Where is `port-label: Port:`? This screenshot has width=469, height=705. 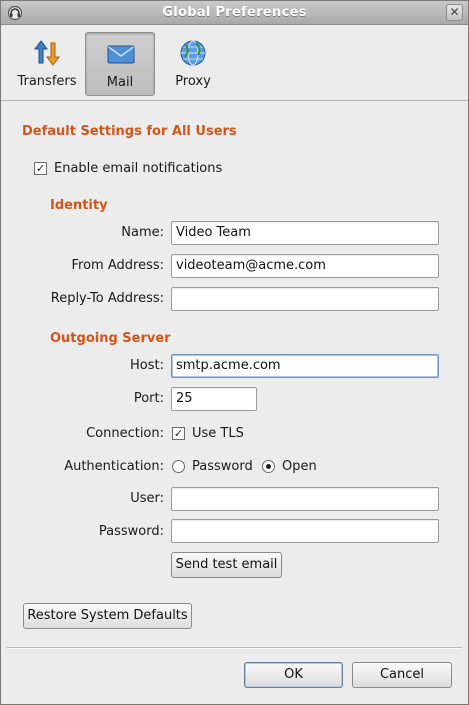 port-label: Port: is located at coordinates (148, 398).